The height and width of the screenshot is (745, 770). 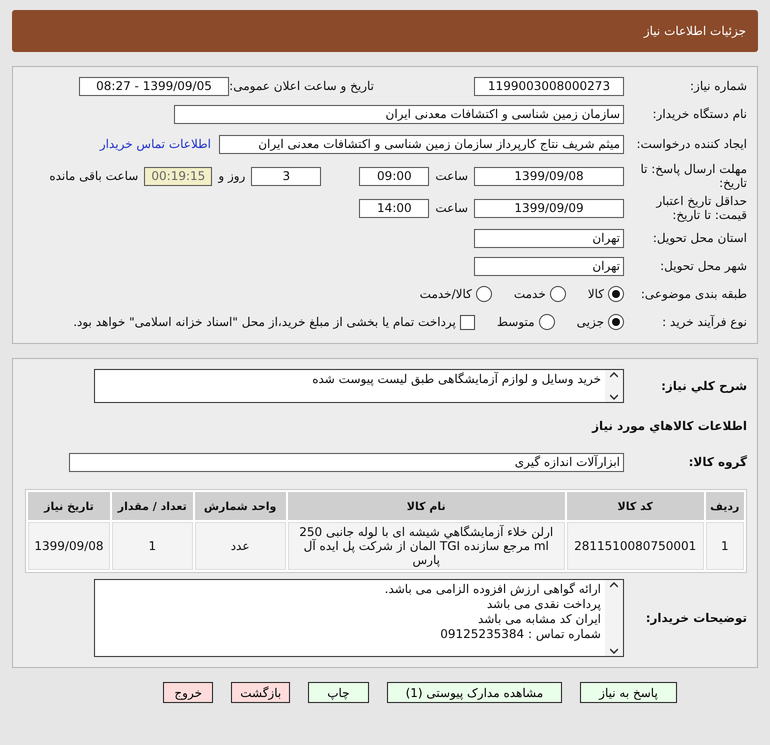 I want to click on field-label: استان محل تحویل:, so click(x=699, y=238).